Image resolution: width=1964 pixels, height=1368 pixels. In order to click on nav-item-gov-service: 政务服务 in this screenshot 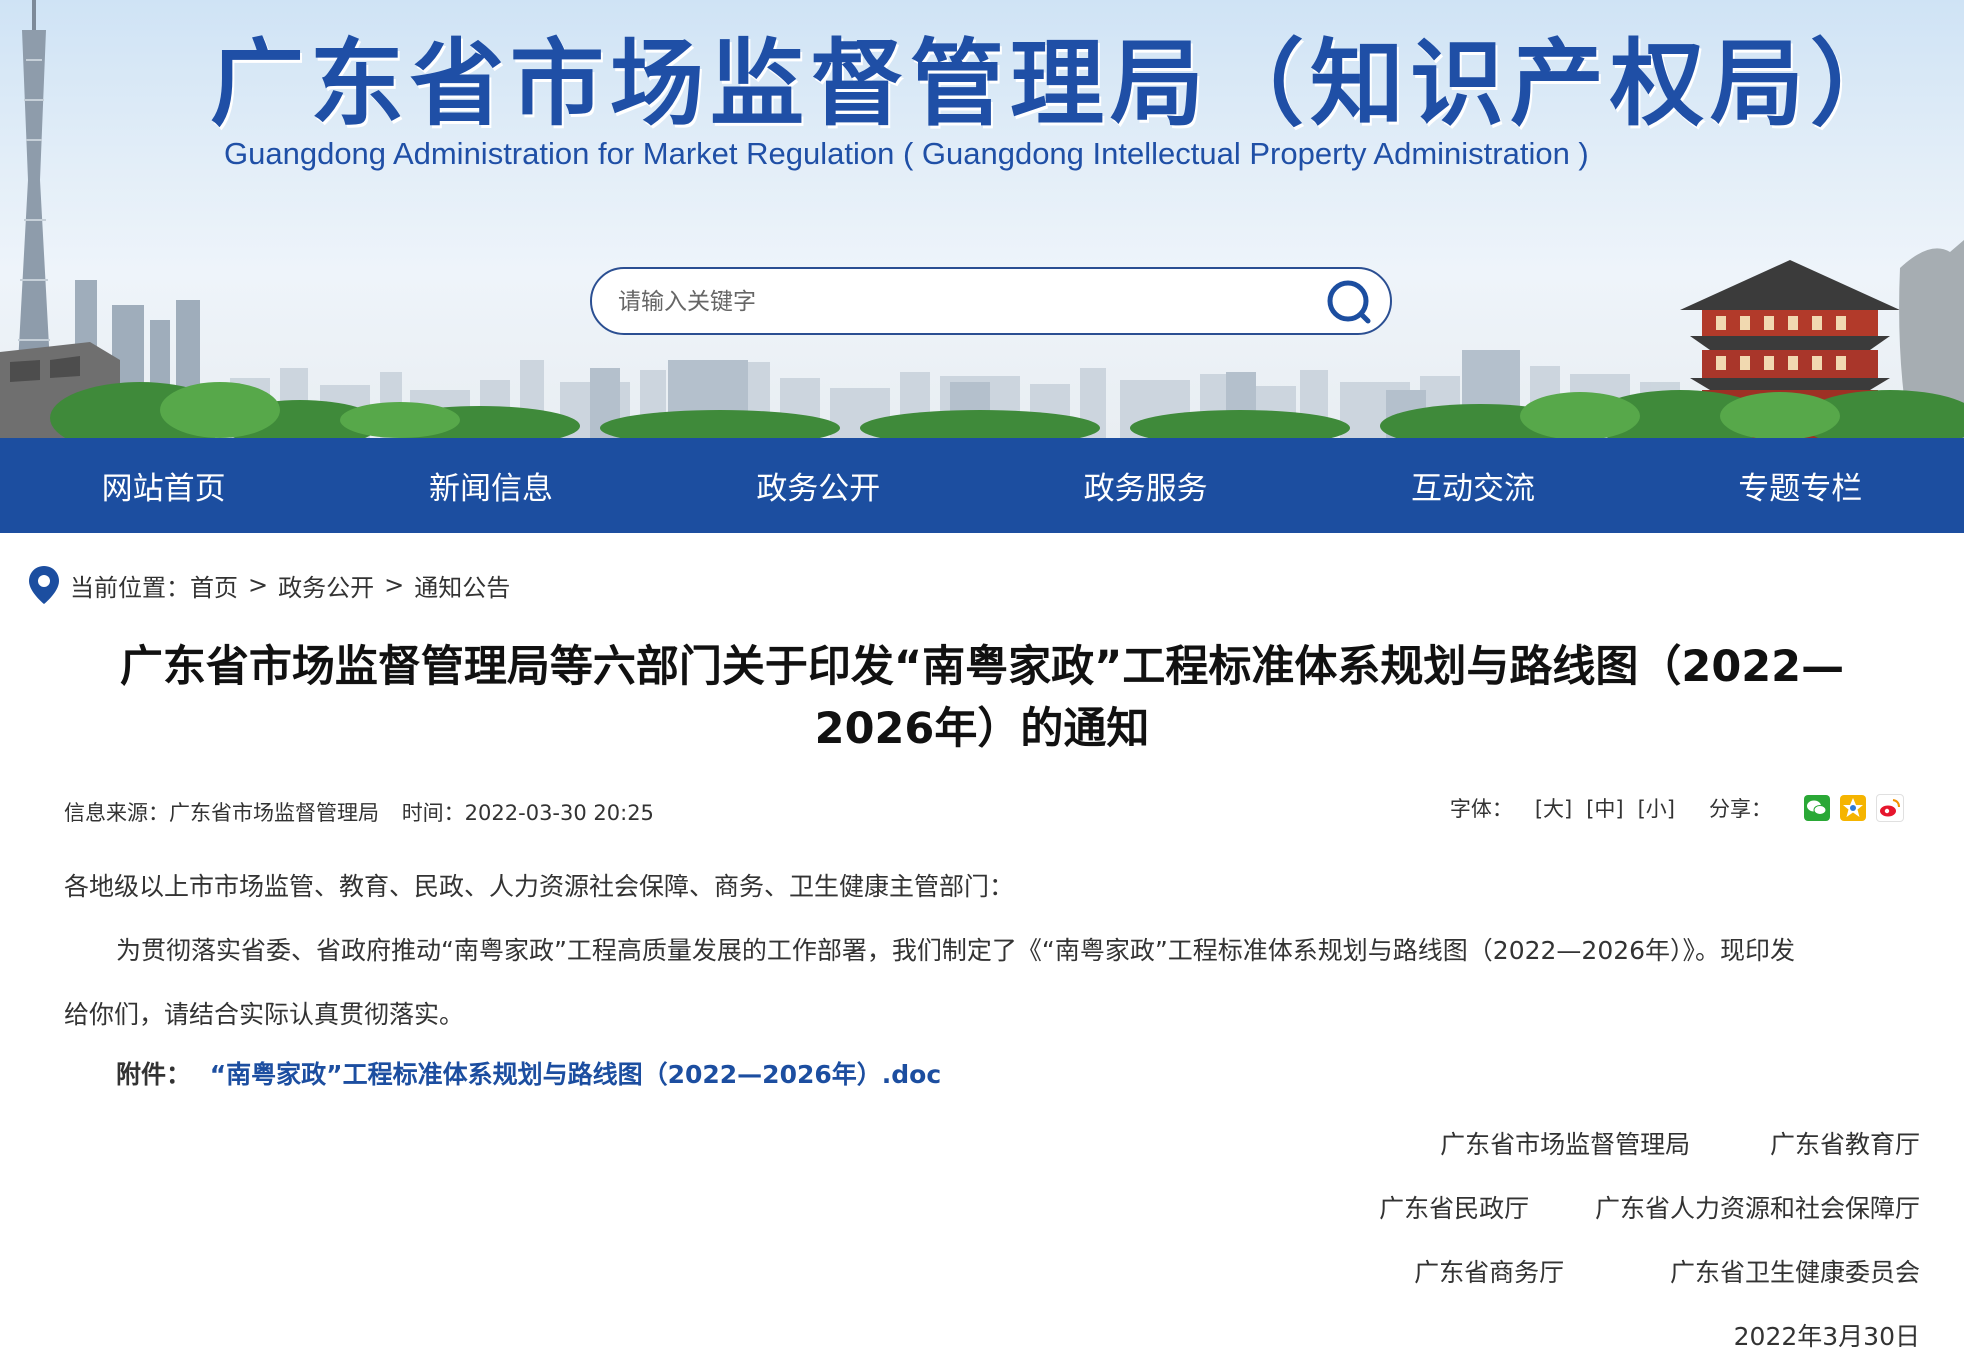, I will do `click(1145, 485)`.